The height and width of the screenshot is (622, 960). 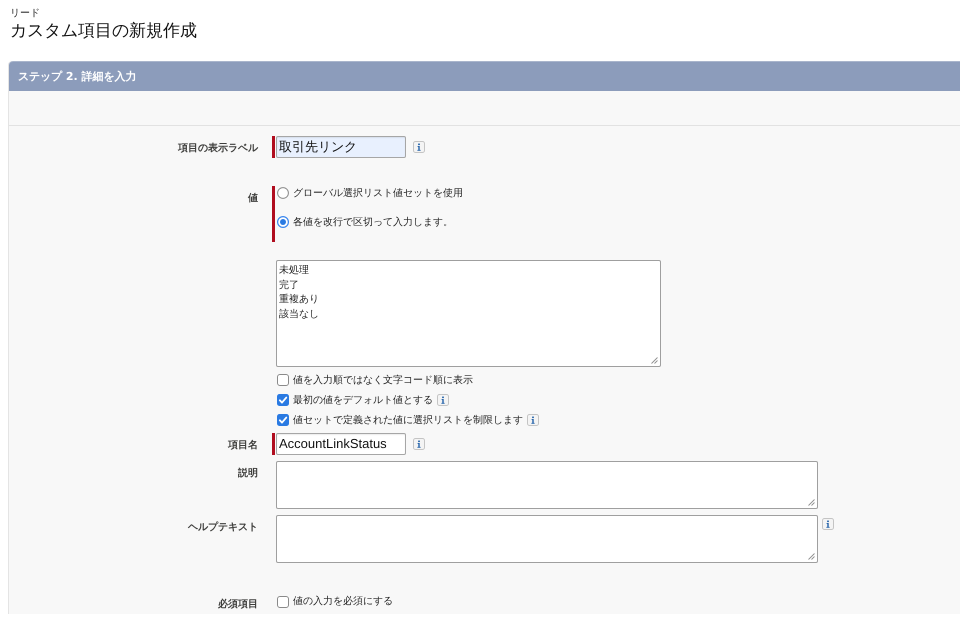 What do you see at coordinates (223, 527) in the screenshot?
I see `field-label: ヘルプテキスト` at bounding box center [223, 527].